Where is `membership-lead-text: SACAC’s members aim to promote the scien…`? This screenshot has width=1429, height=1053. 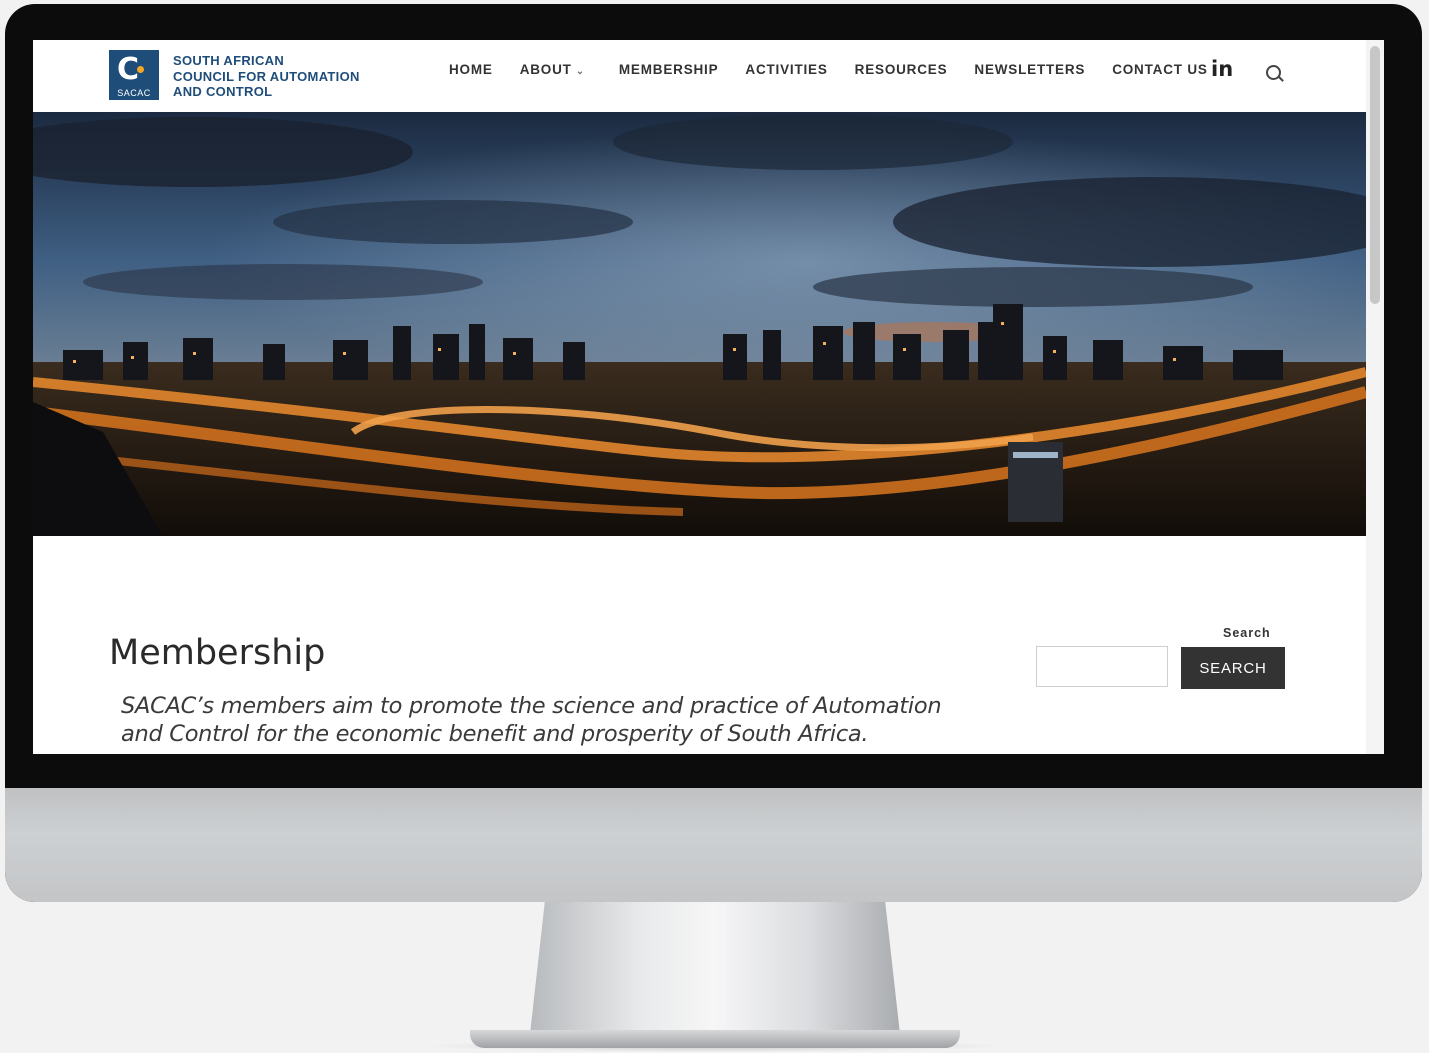 membership-lead-text: SACAC’s members aim to promote the scien… is located at coordinates (531, 720).